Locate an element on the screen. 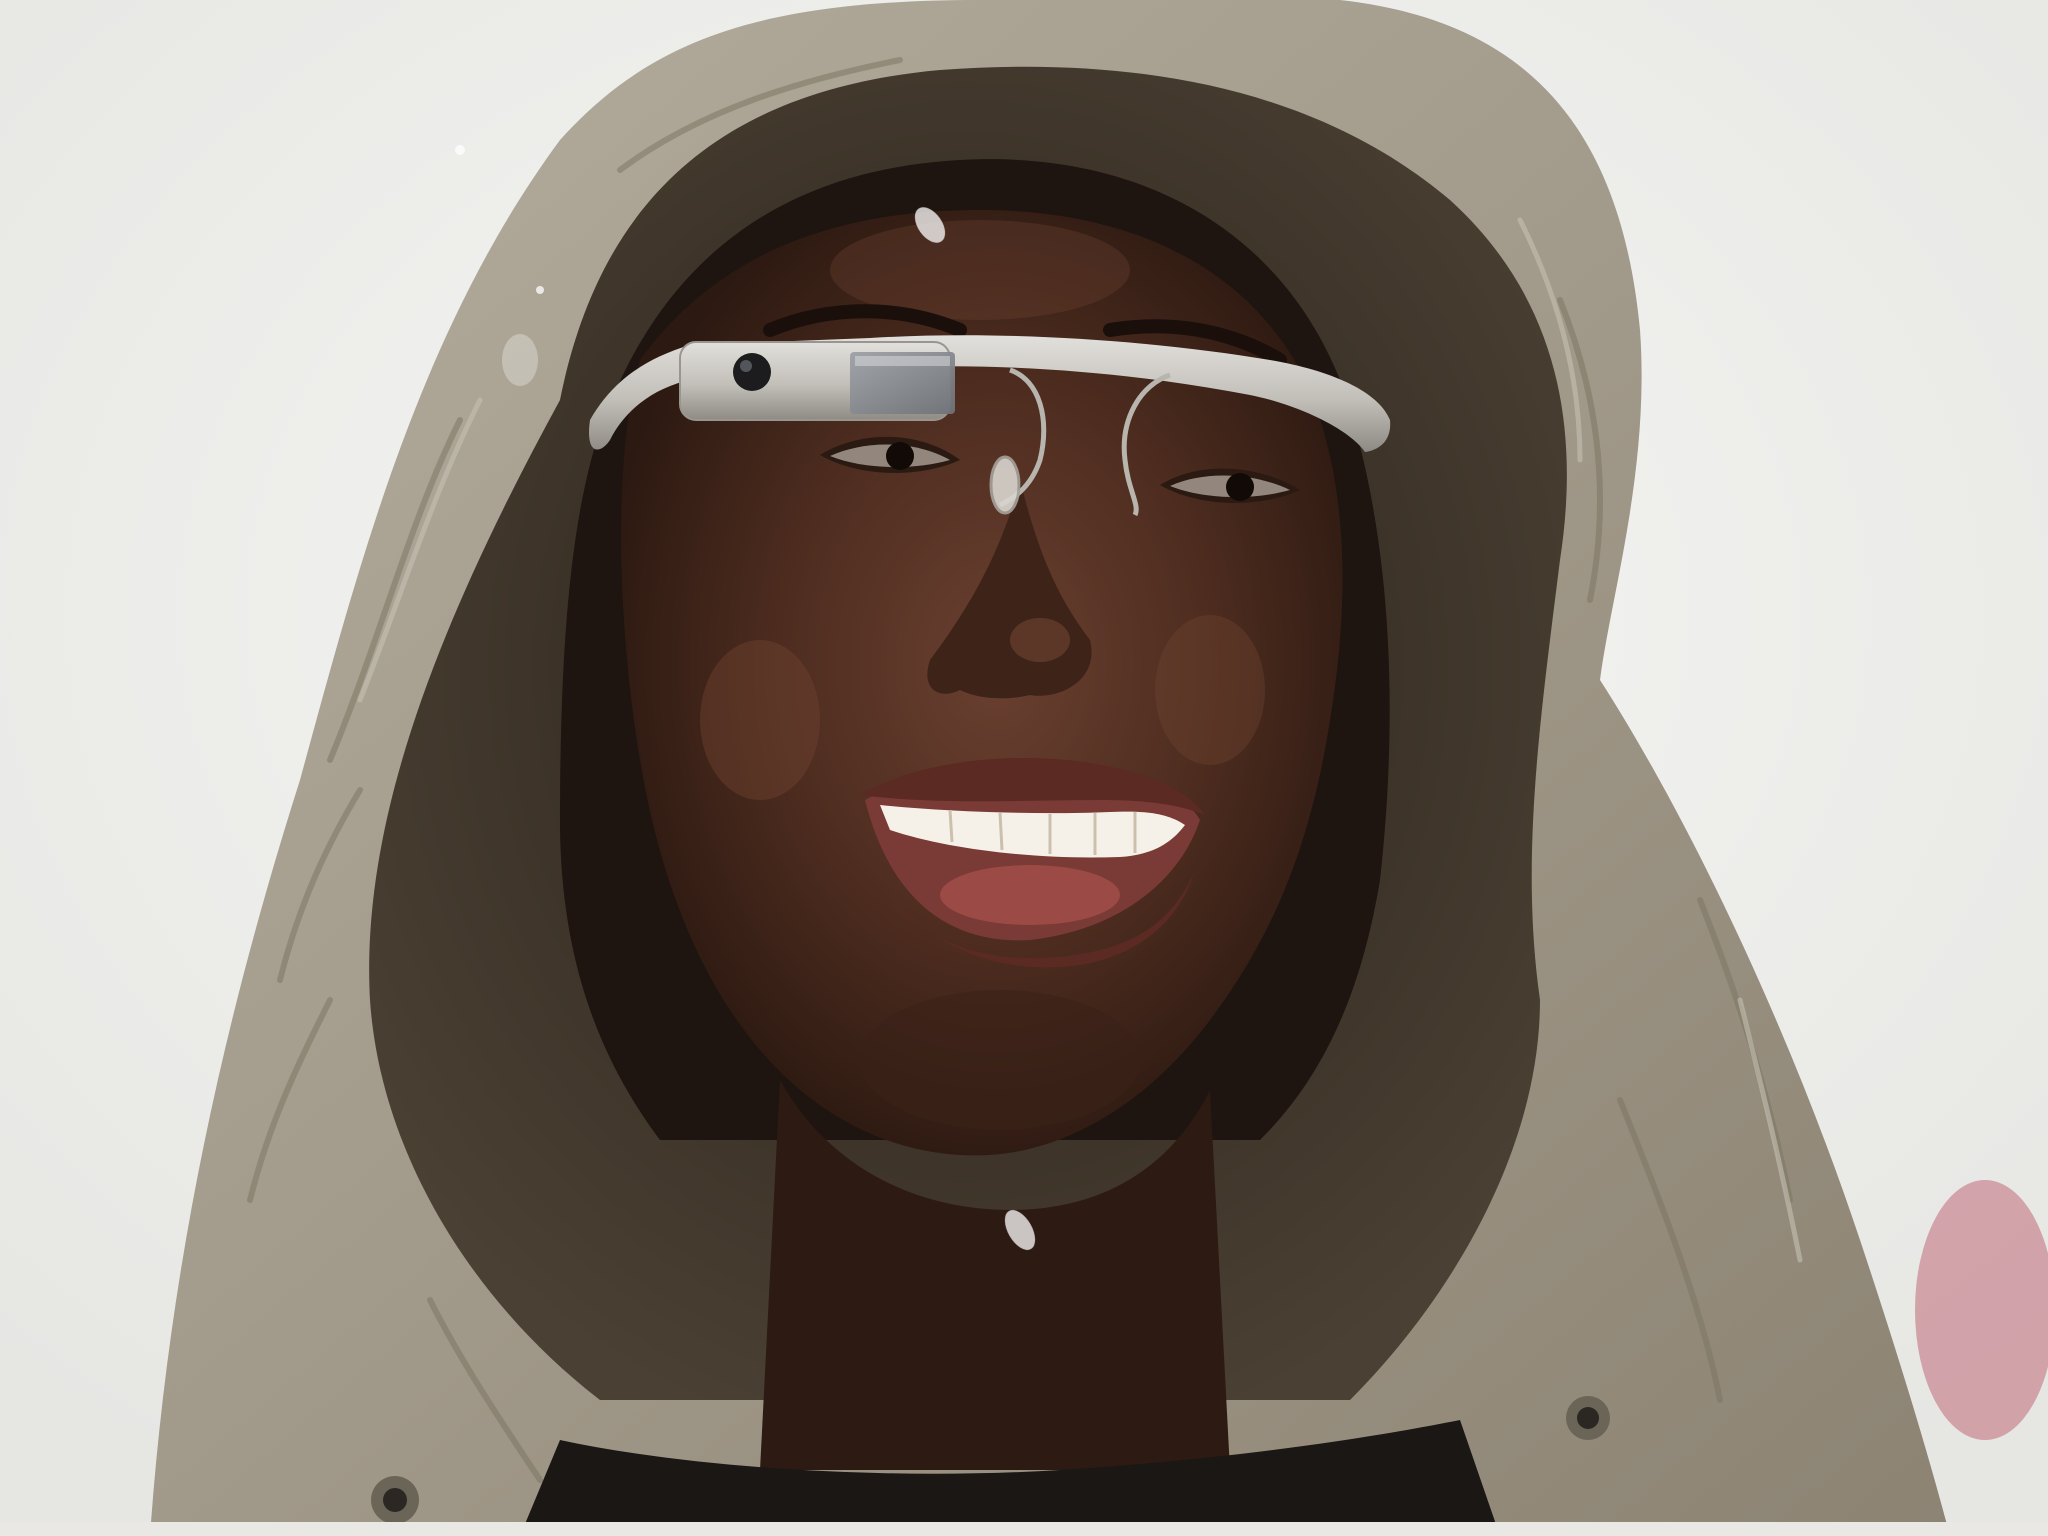 Image resolution: width=2048 pixels, height=1536 pixels. cheek-highlight-right is located at coordinates (1210, 690).